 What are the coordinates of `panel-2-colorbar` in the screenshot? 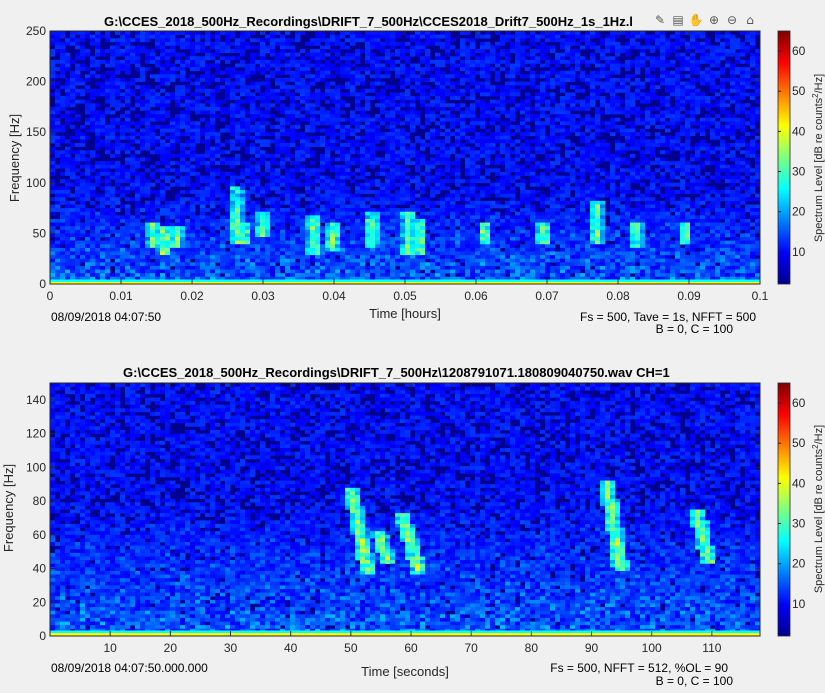 It's located at (784, 509).